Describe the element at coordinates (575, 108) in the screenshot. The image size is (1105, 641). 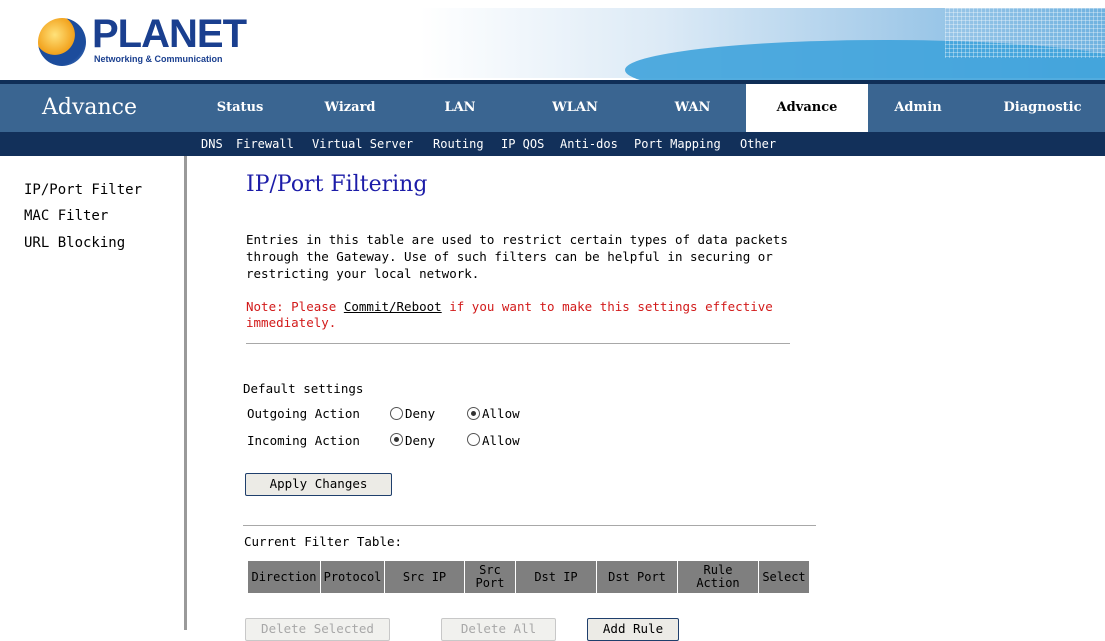
I see `tab-wlan: WLAN` at that location.